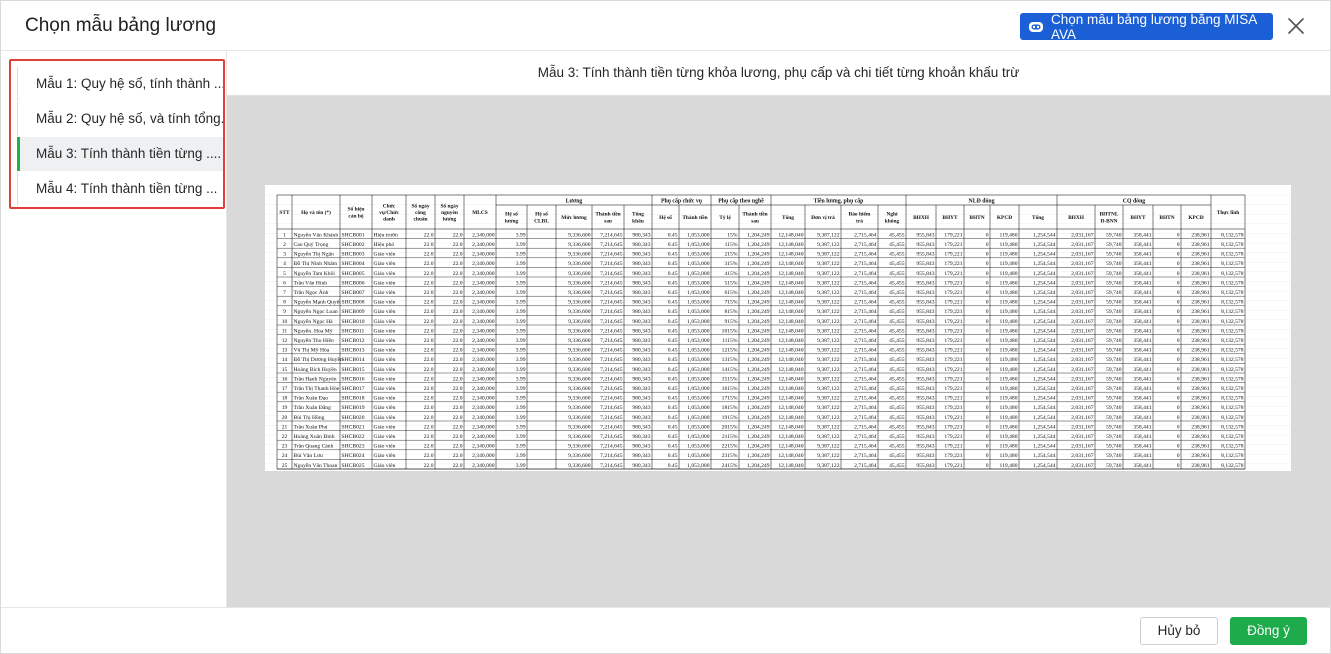 The width and height of the screenshot is (1331, 654). I want to click on column-header-label: STT, so click(284, 213).